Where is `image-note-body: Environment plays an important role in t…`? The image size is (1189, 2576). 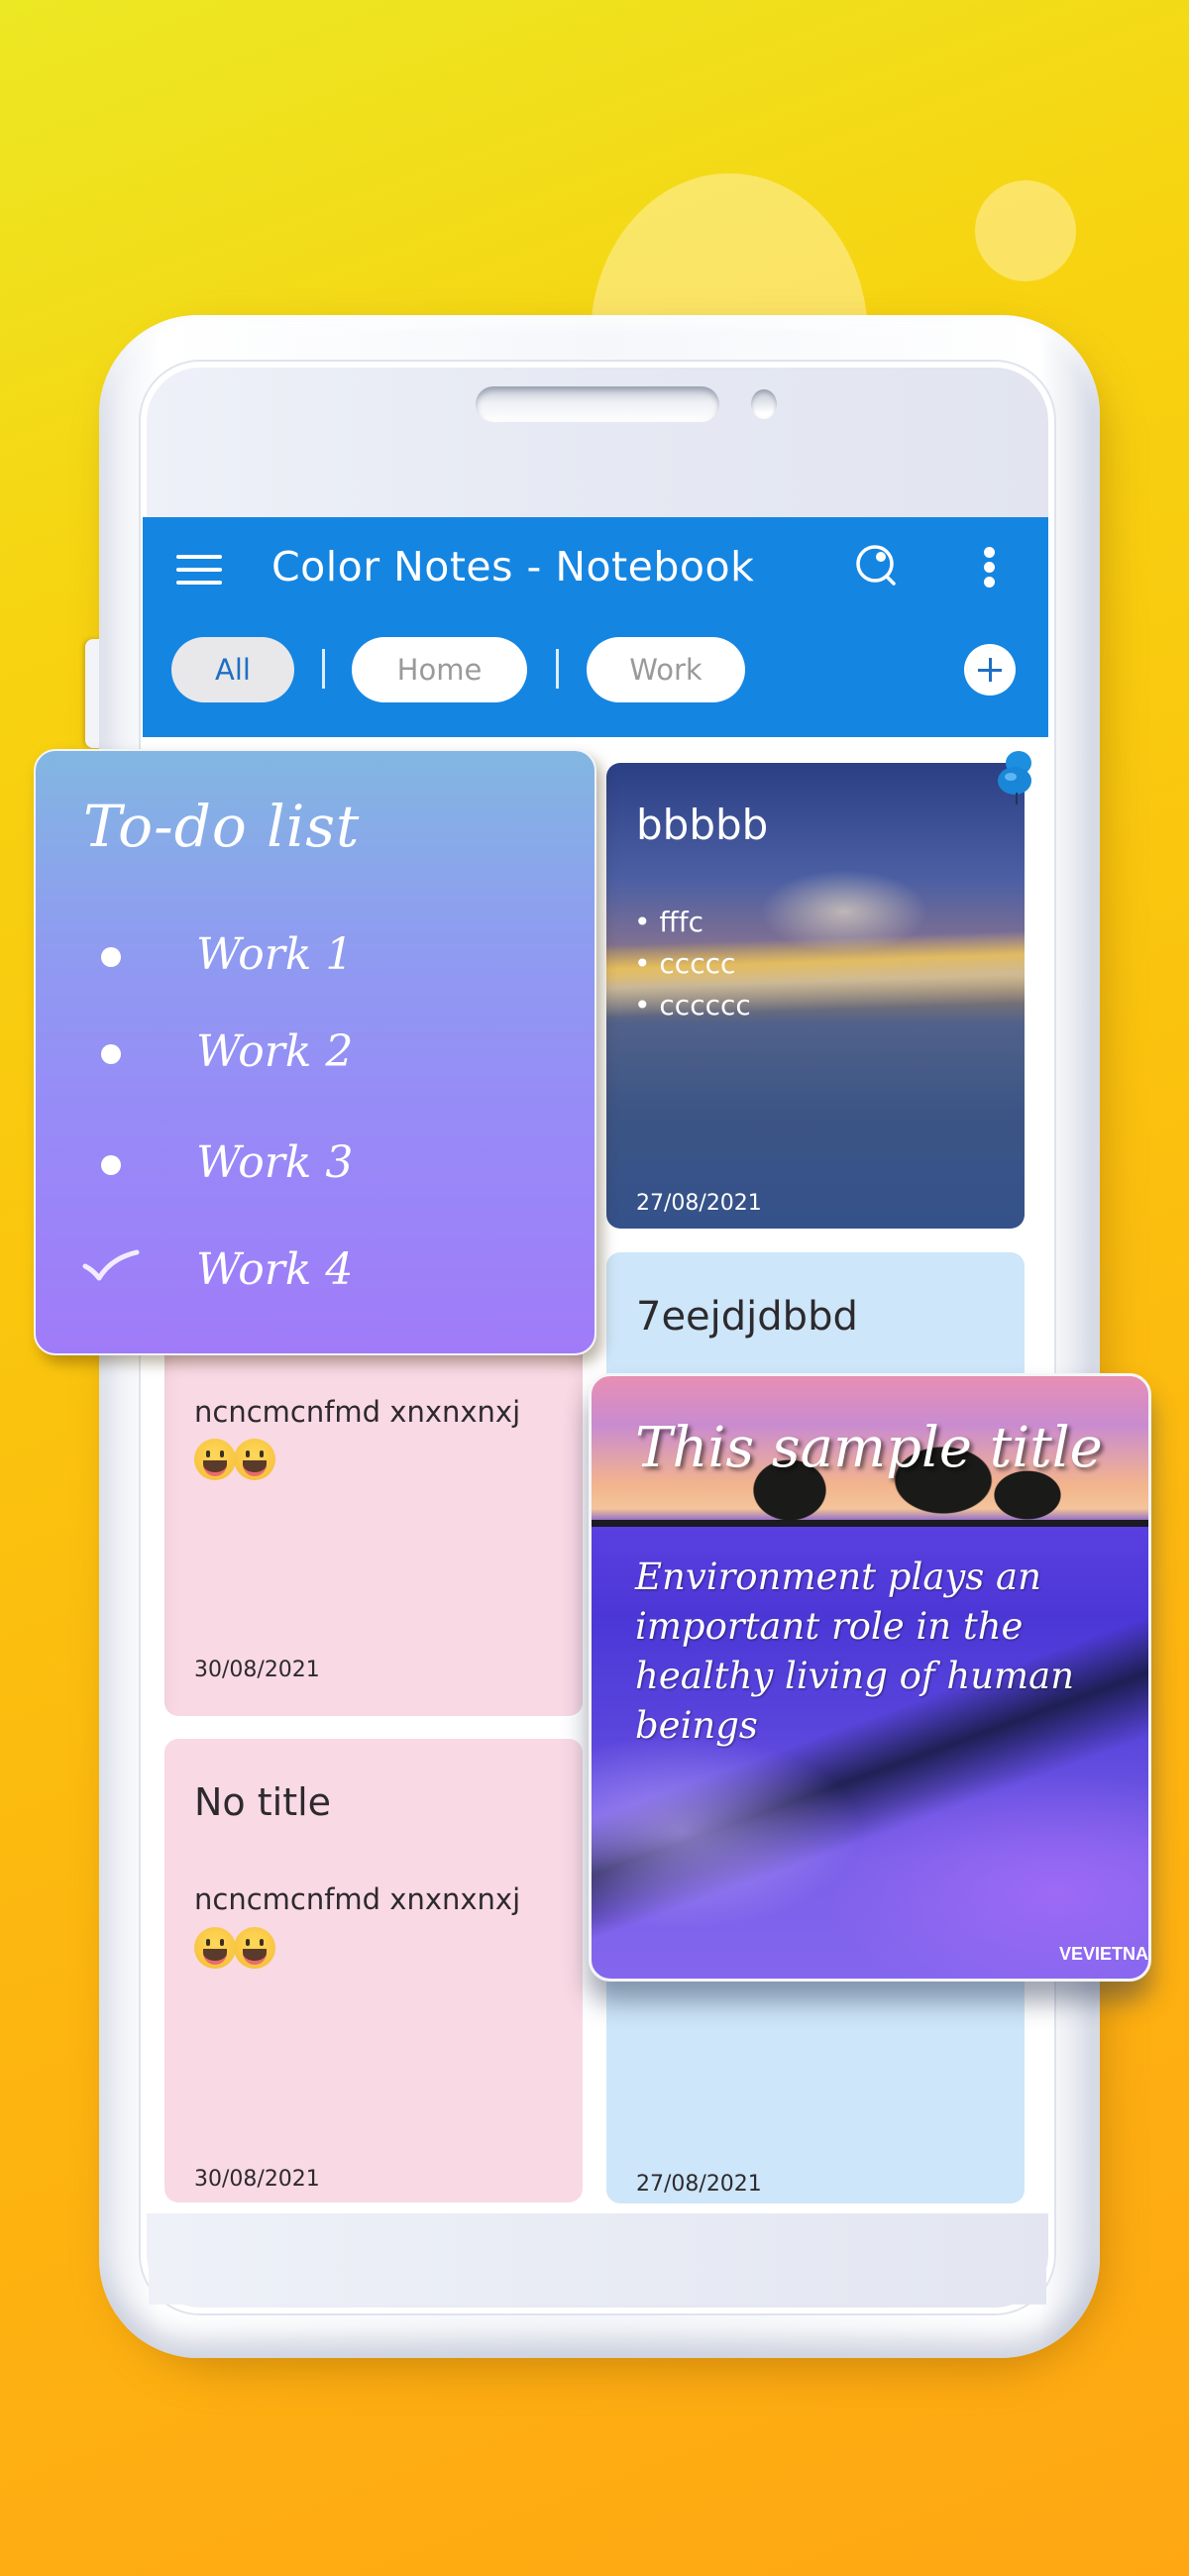 image-note-body: Environment plays an important role in t… is located at coordinates (855, 1651).